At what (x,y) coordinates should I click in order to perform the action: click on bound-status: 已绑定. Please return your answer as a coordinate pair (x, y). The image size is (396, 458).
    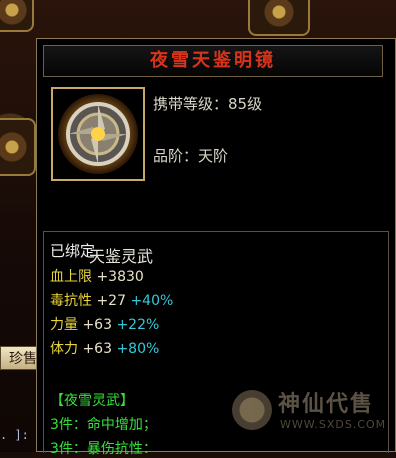
    Looking at the image, I should click on (73, 251).